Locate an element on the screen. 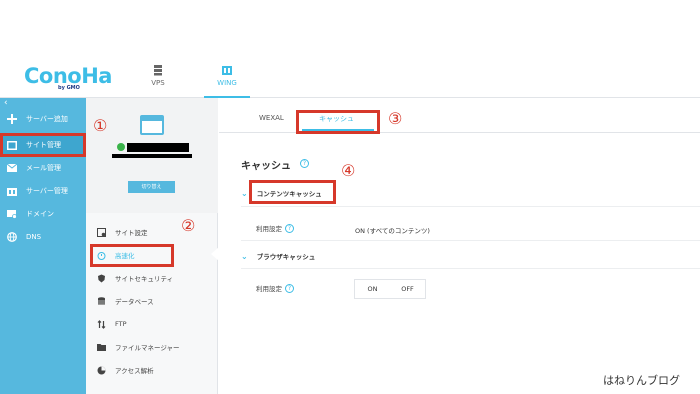 Image resolution: width=700 pixels, height=394 pixels. window-icon is located at coordinates (12, 145).